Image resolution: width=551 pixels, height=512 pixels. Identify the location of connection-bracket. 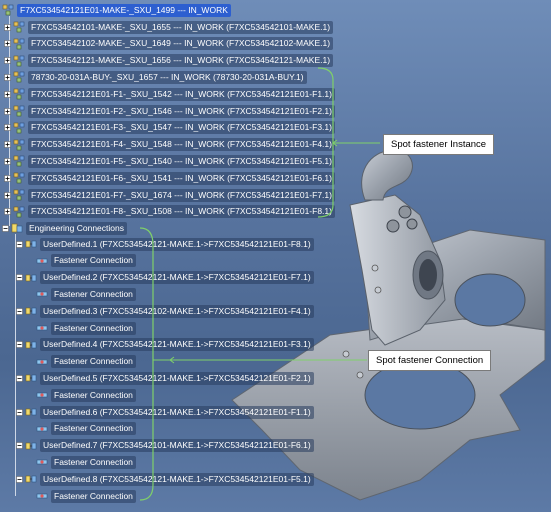
(146, 364).